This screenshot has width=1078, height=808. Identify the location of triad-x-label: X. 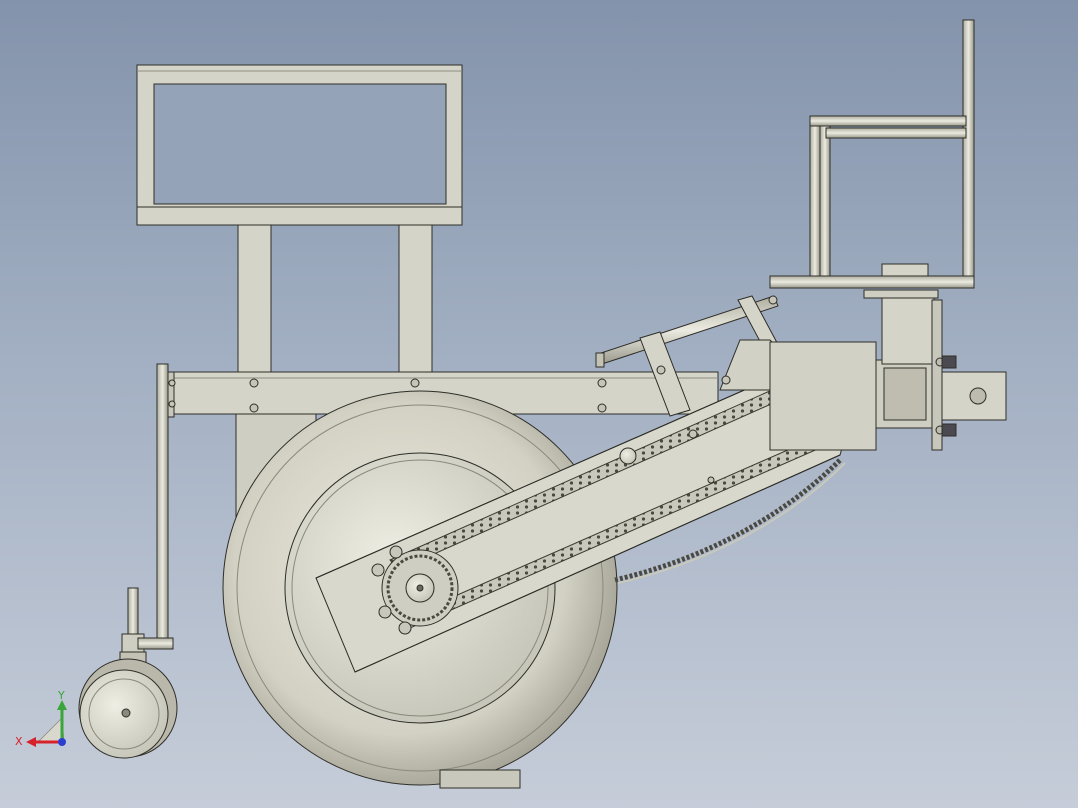
(19, 741).